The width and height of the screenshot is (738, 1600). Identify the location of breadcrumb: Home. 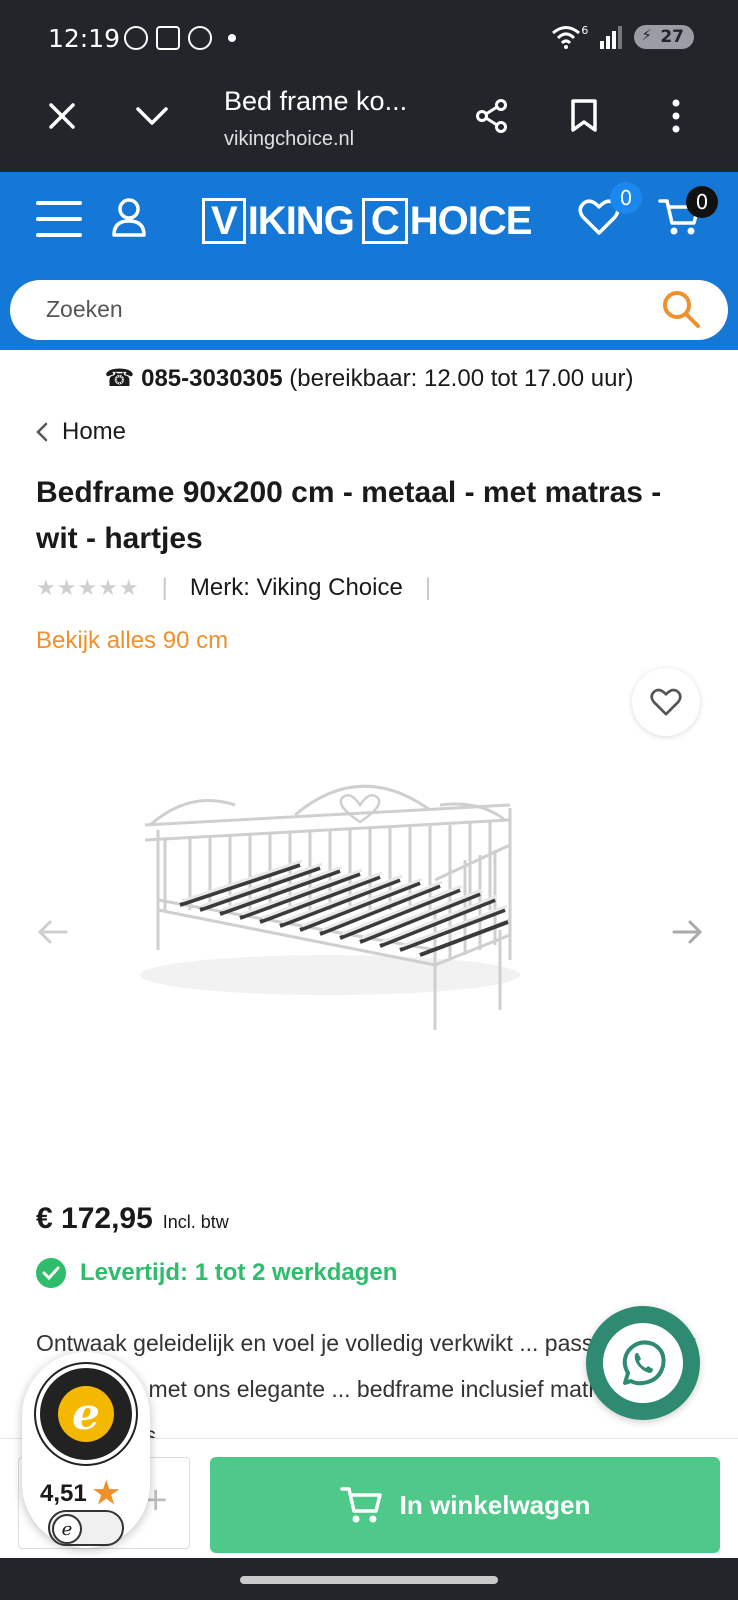
(81, 432).